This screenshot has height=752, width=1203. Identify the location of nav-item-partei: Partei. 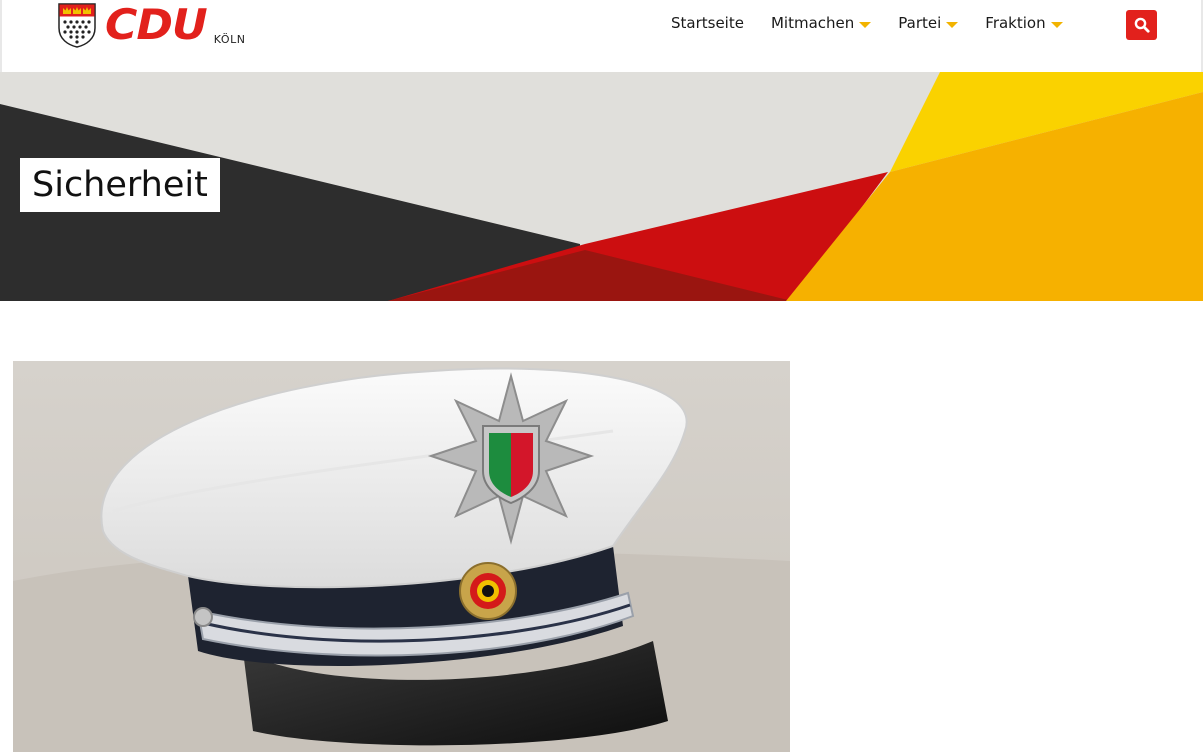
(928, 23).